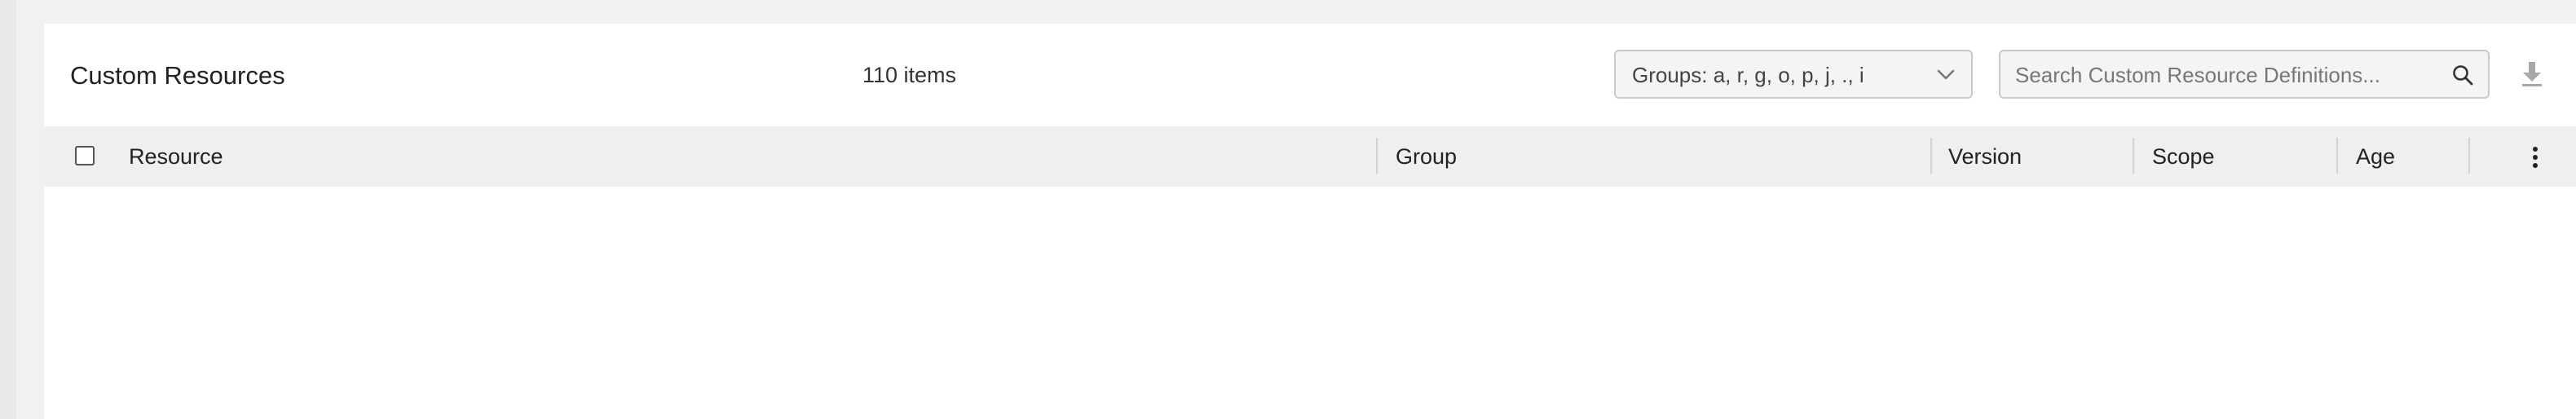 This screenshot has width=2576, height=419. Describe the element at coordinates (1985, 156) in the screenshot. I see `column-header-version: Version` at that location.